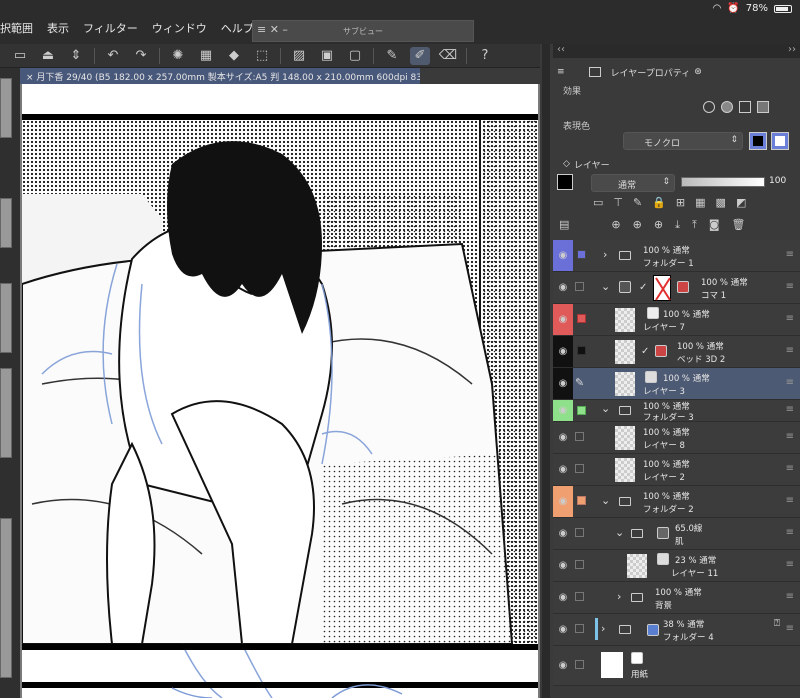 Image resolution: width=800 pixels, height=698 pixels. I want to click on layer-row: ◉ 23 % 通常 レイヤー 11 ≡, so click(676, 566).